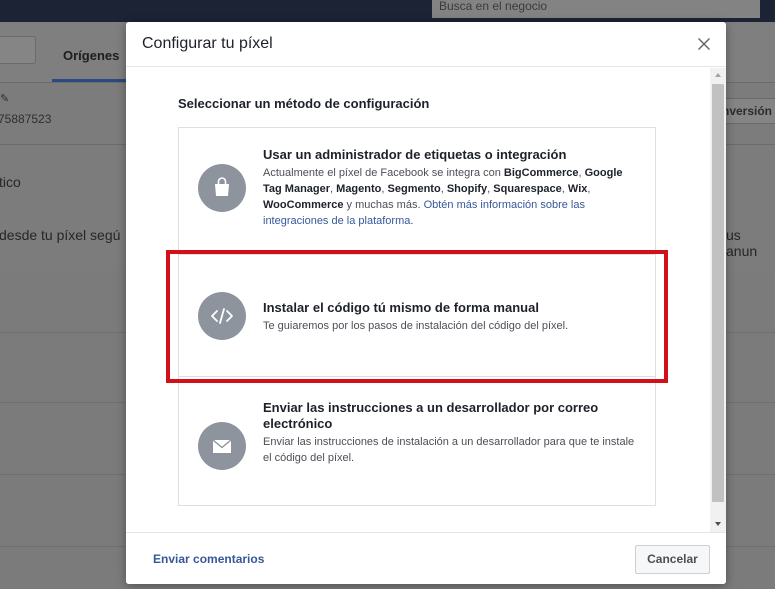 Image resolution: width=775 pixels, height=589 pixels. What do you see at coordinates (387, 11) in the screenshot?
I see `top-navigation-bar: Busca en el negocio` at bounding box center [387, 11].